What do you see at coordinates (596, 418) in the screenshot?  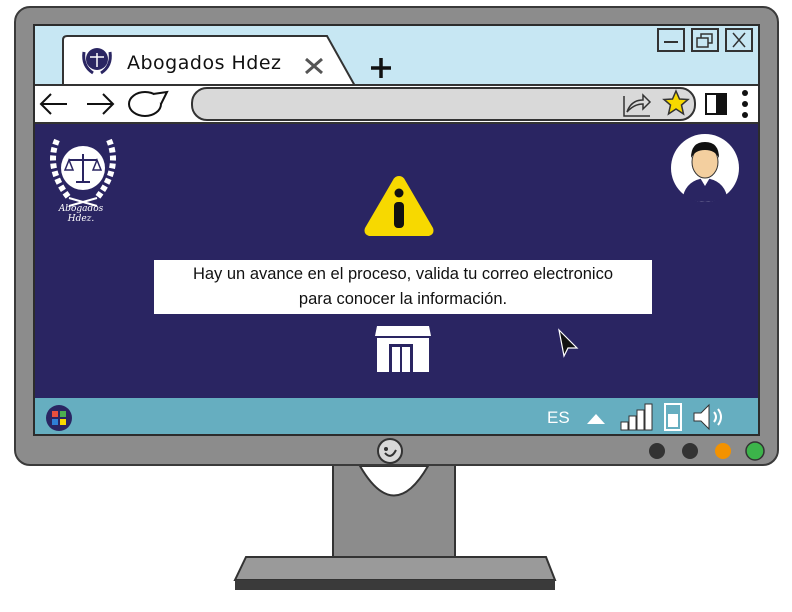 I see `tray-up-arrow-icon` at bounding box center [596, 418].